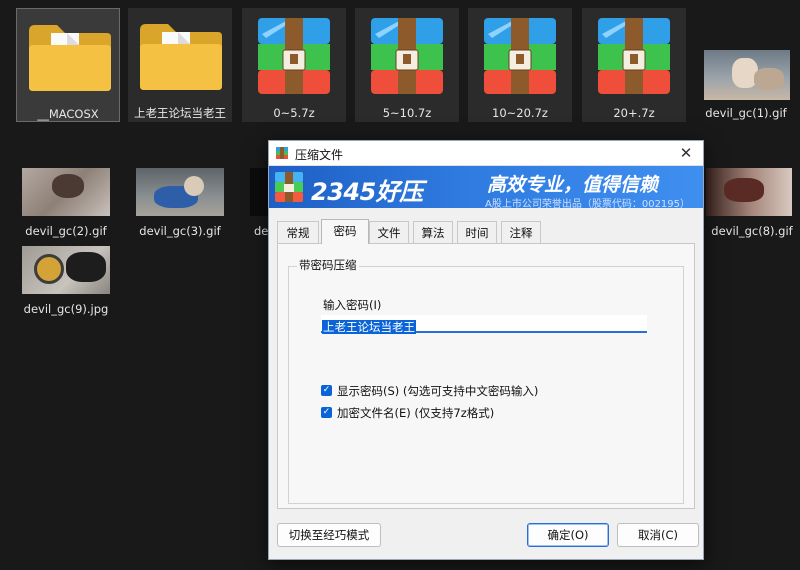 This screenshot has width=800, height=570. I want to click on image-item-gc9: devil_gc(9).jpg, so click(66, 281).